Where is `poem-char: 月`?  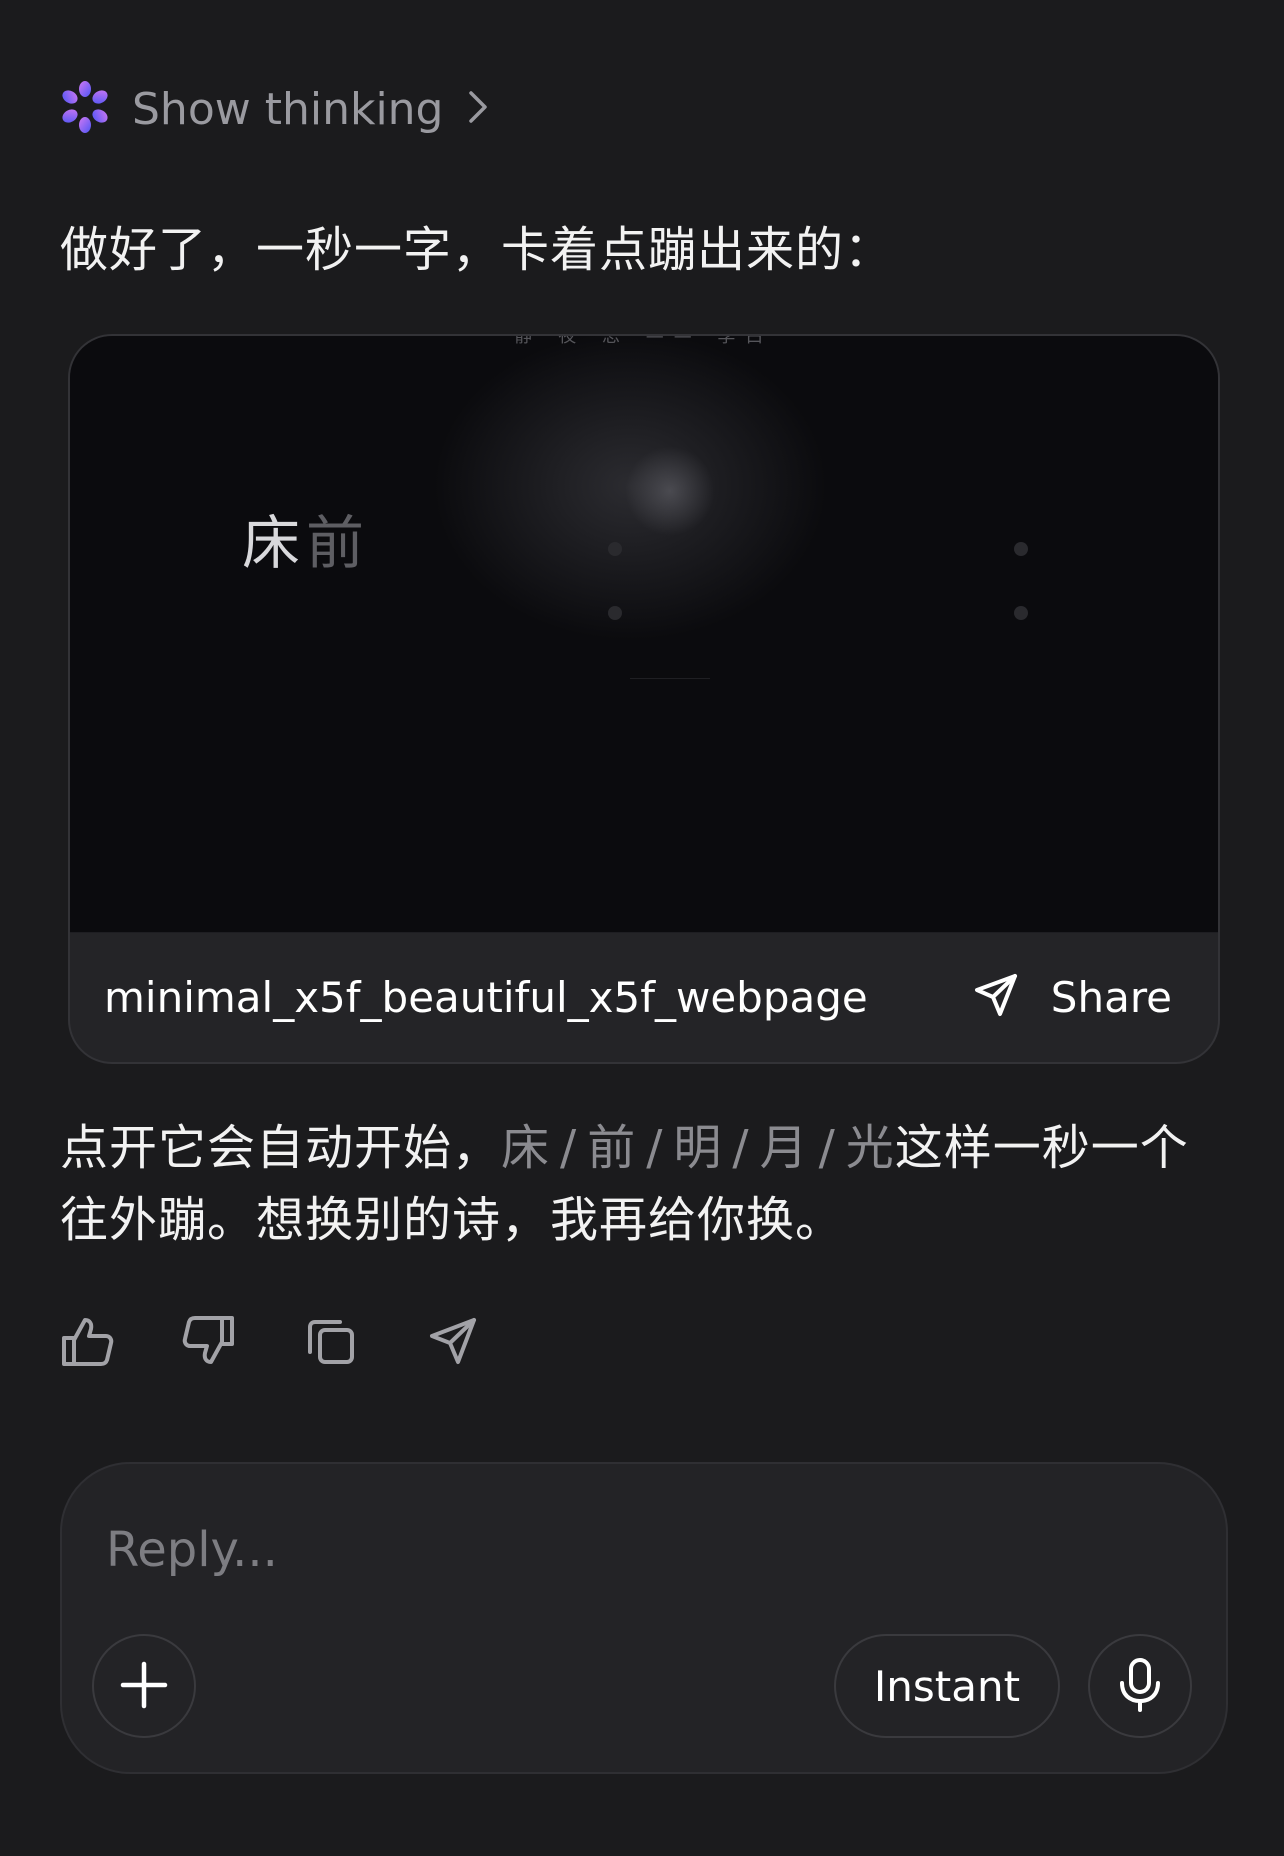 poem-char: 月 is located at coordinates (784, 1148).